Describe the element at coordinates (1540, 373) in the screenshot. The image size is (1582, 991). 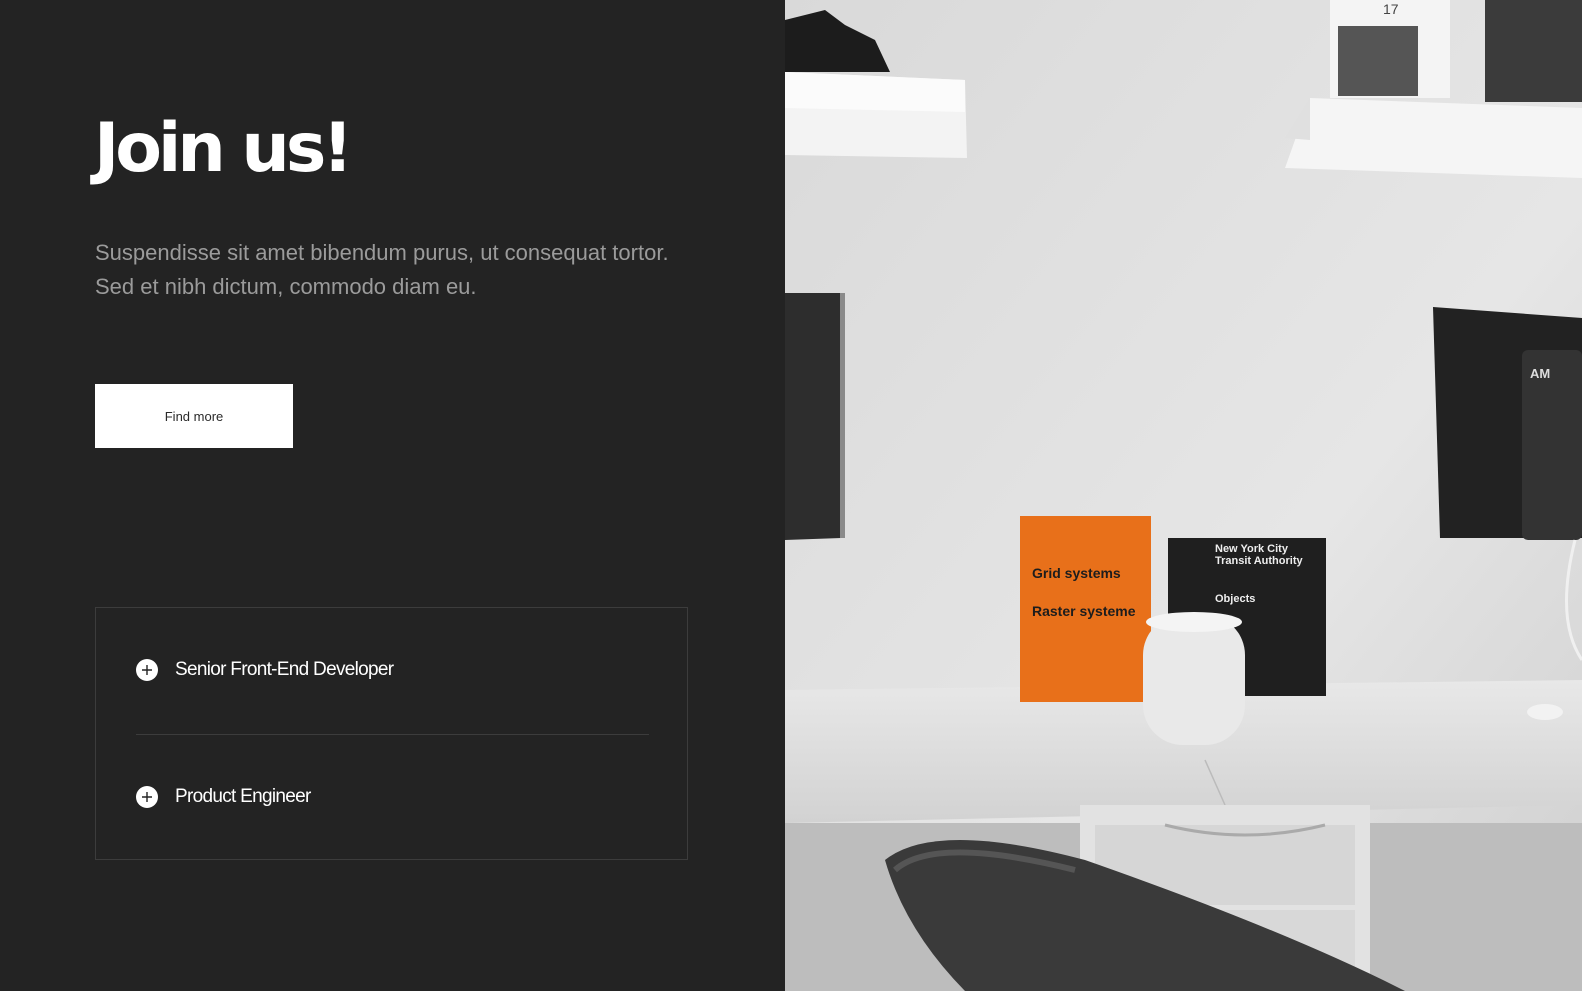
I see `svg-text: AM` at that location.